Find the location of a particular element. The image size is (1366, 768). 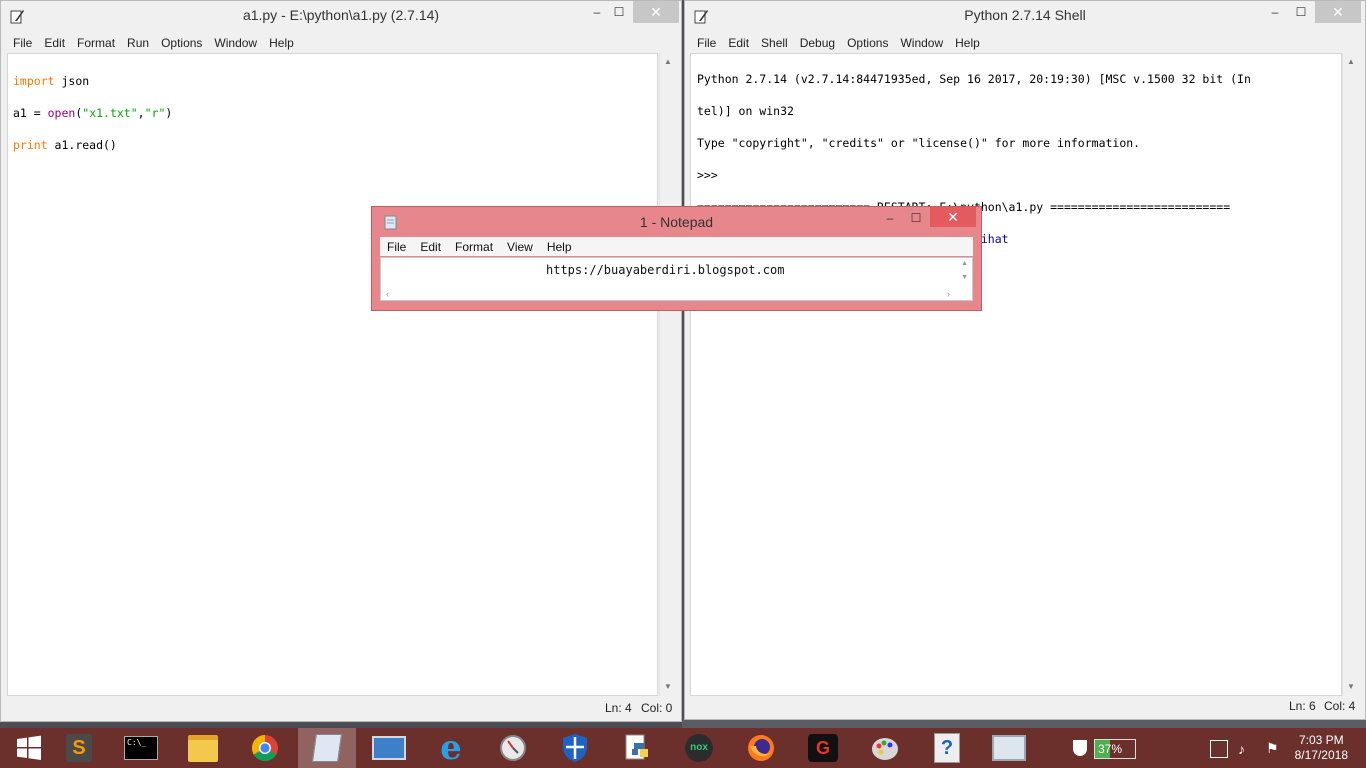

notepad-content: https://buayaberdiri.blogspot.com is located at coordinates (665, 270).